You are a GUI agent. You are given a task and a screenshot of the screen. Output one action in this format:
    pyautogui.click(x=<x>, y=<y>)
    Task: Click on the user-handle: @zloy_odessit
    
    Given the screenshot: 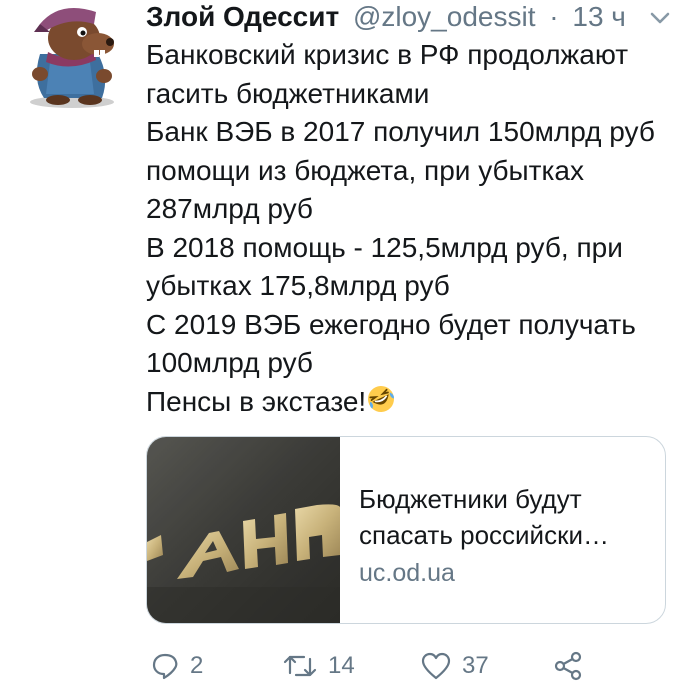 What is the action you would take?
    pyautogui.click(x=444, y=16)
    